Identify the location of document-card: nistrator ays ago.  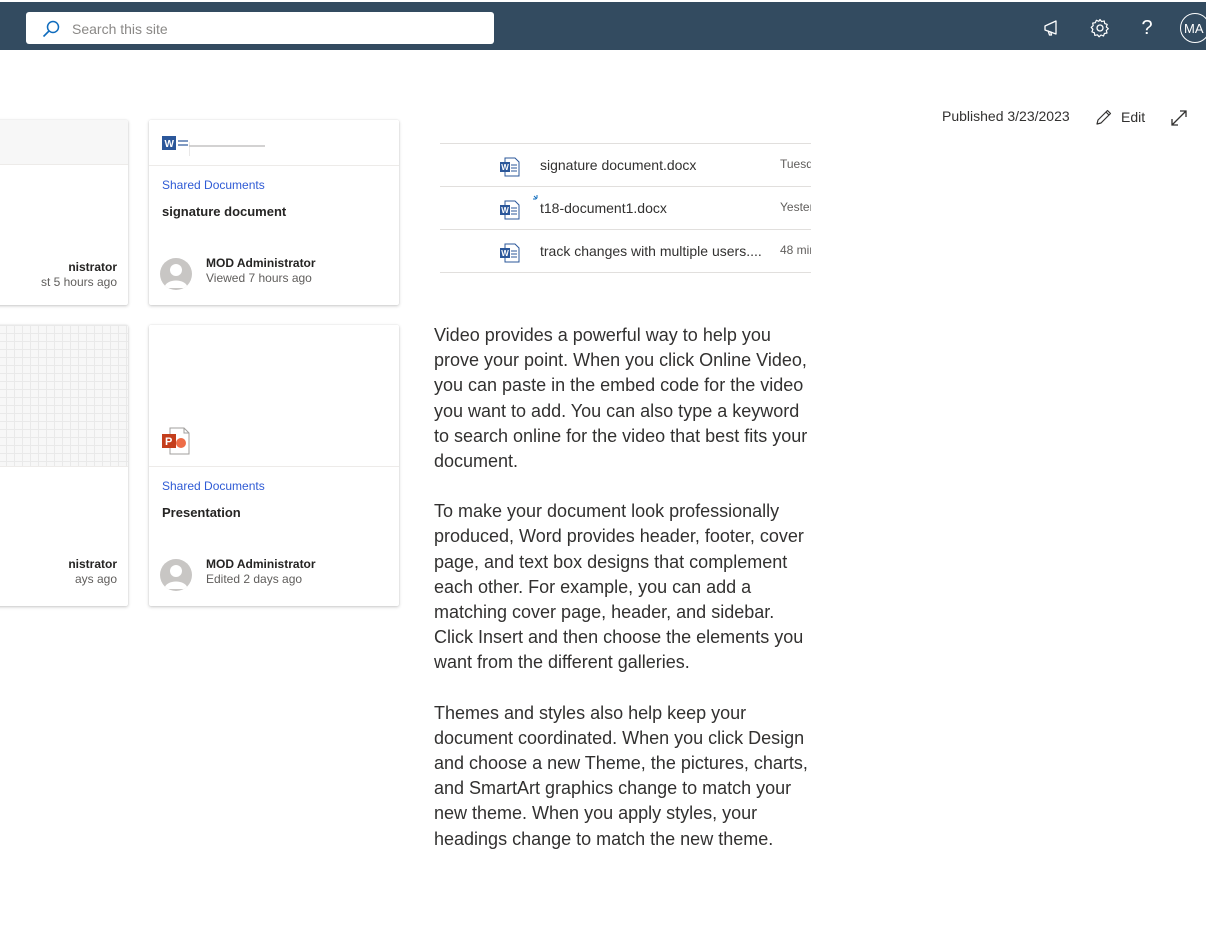
(64, 465).